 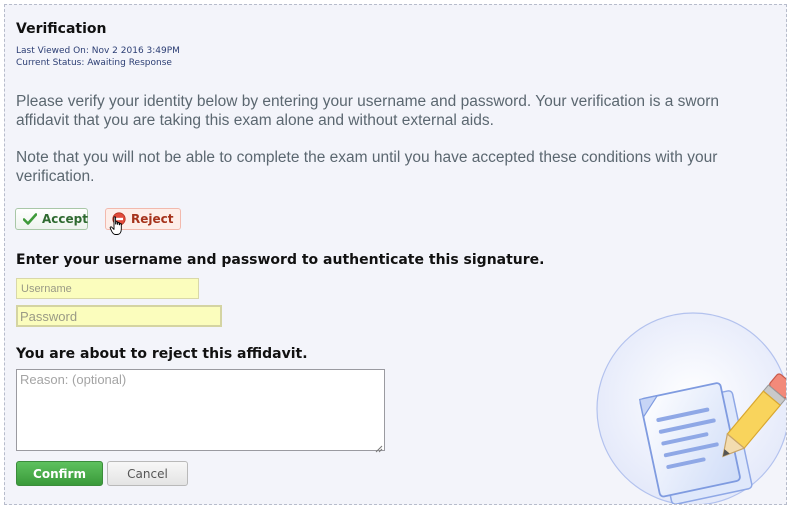 What do you see at coordinates (61, 29) in the screenshot?
I see `page-title: Verification` at bounding box center [61, 29].